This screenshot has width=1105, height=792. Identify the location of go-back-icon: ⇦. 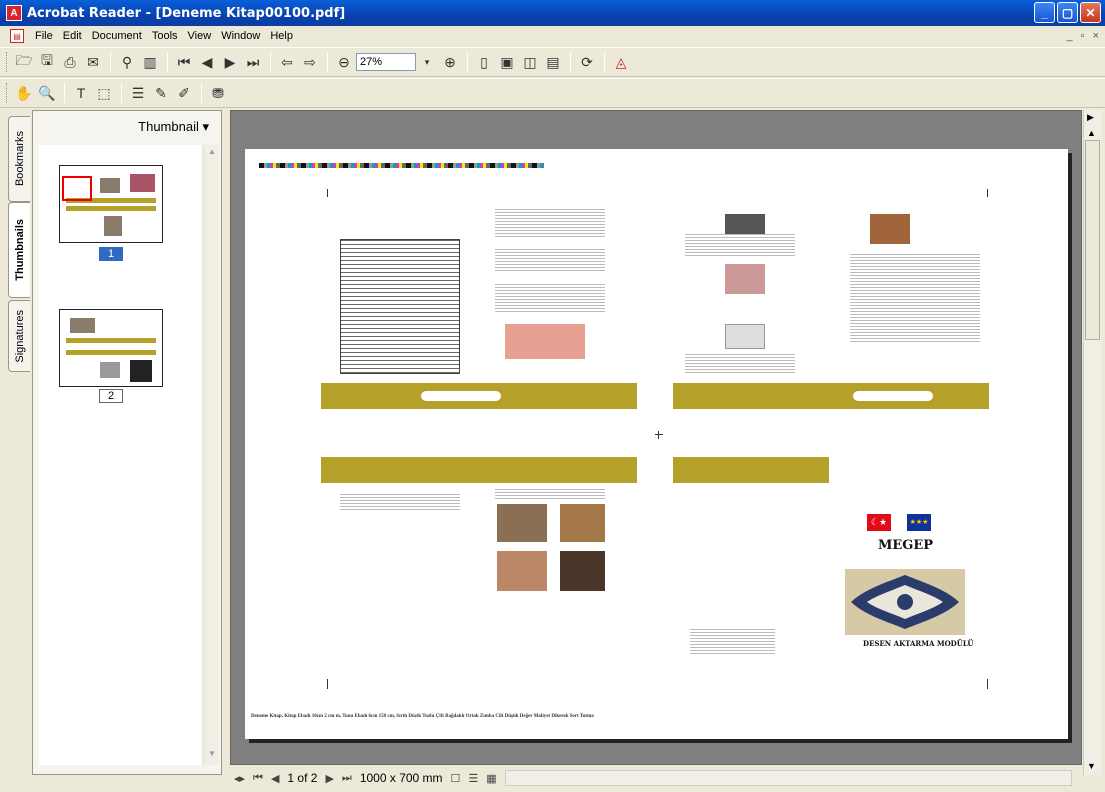
(287, 62).